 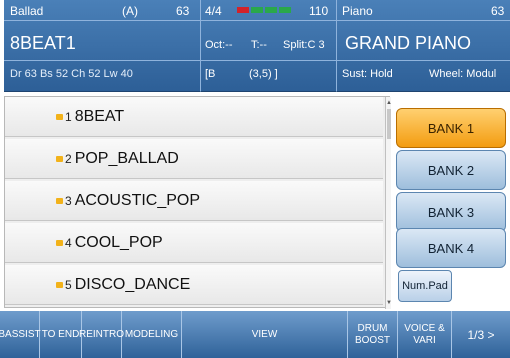 What do you see at coordinates (389, 303) in the screenshot?
I see `scroll-down-arrow-icon: ▼` at bounding box center [389, 303].